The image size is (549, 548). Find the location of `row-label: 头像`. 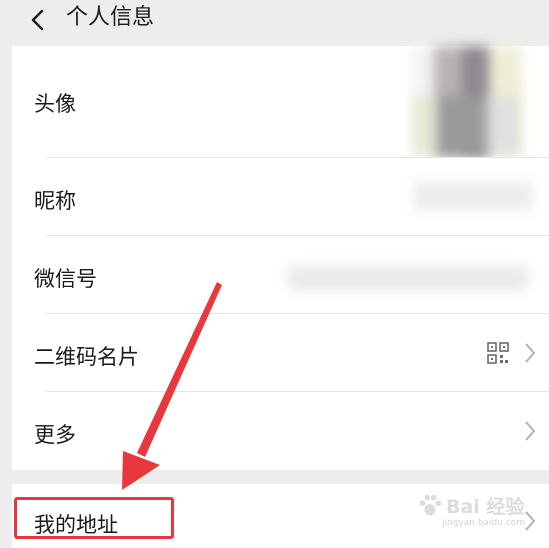

row-label: 头像 is located at coordinates (55, 104).